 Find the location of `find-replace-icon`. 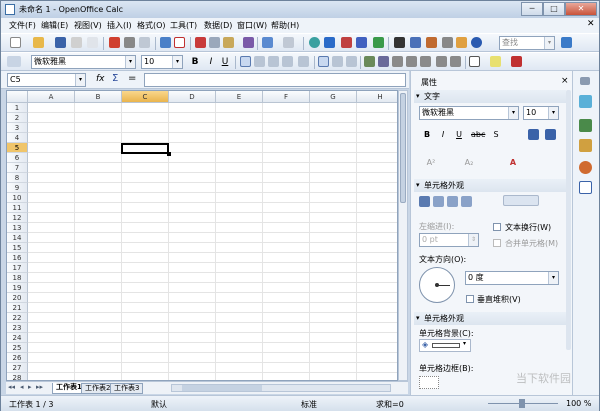

find-replace-icon is located at coordinates (399, 42).